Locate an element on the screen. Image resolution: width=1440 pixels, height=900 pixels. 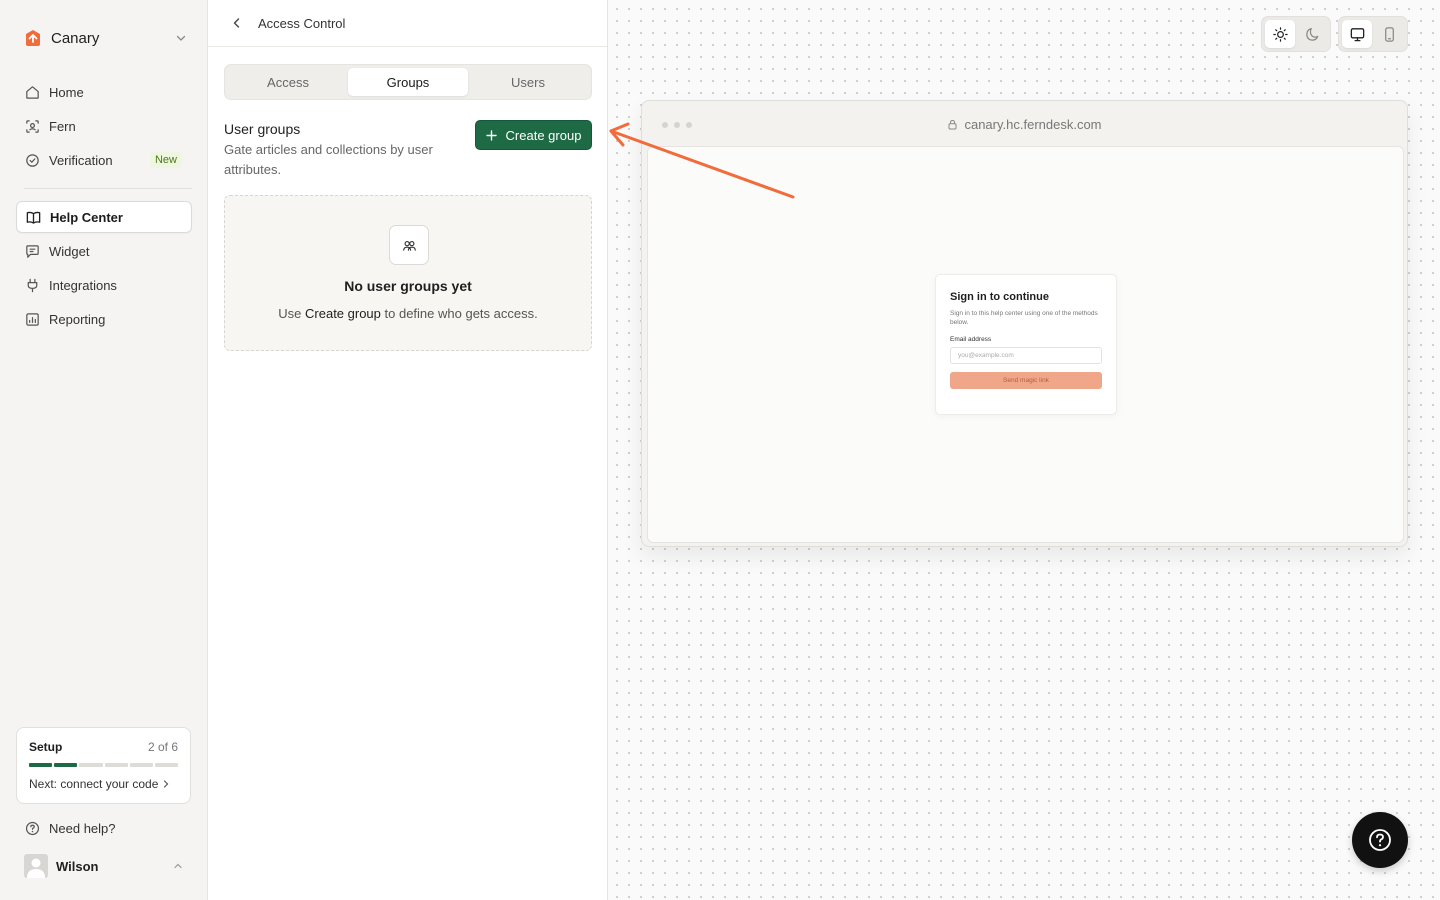
empty-state-icon-box is located at coordinates (409, 245).